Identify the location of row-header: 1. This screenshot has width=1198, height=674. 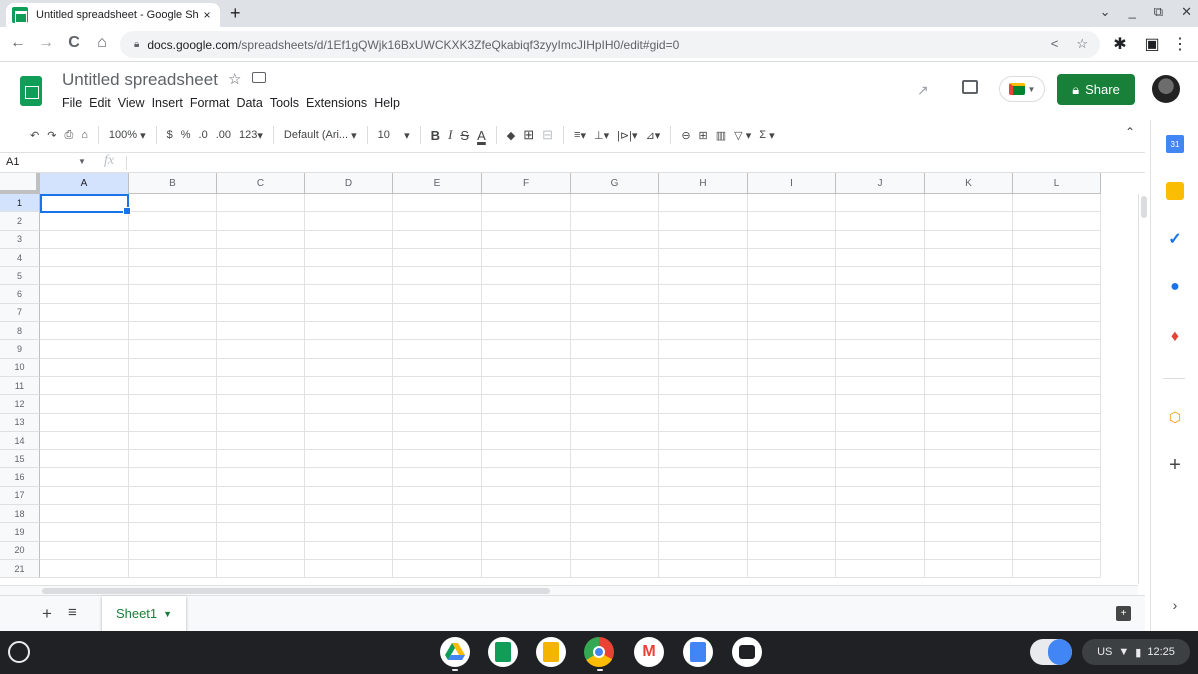
(20, 203).